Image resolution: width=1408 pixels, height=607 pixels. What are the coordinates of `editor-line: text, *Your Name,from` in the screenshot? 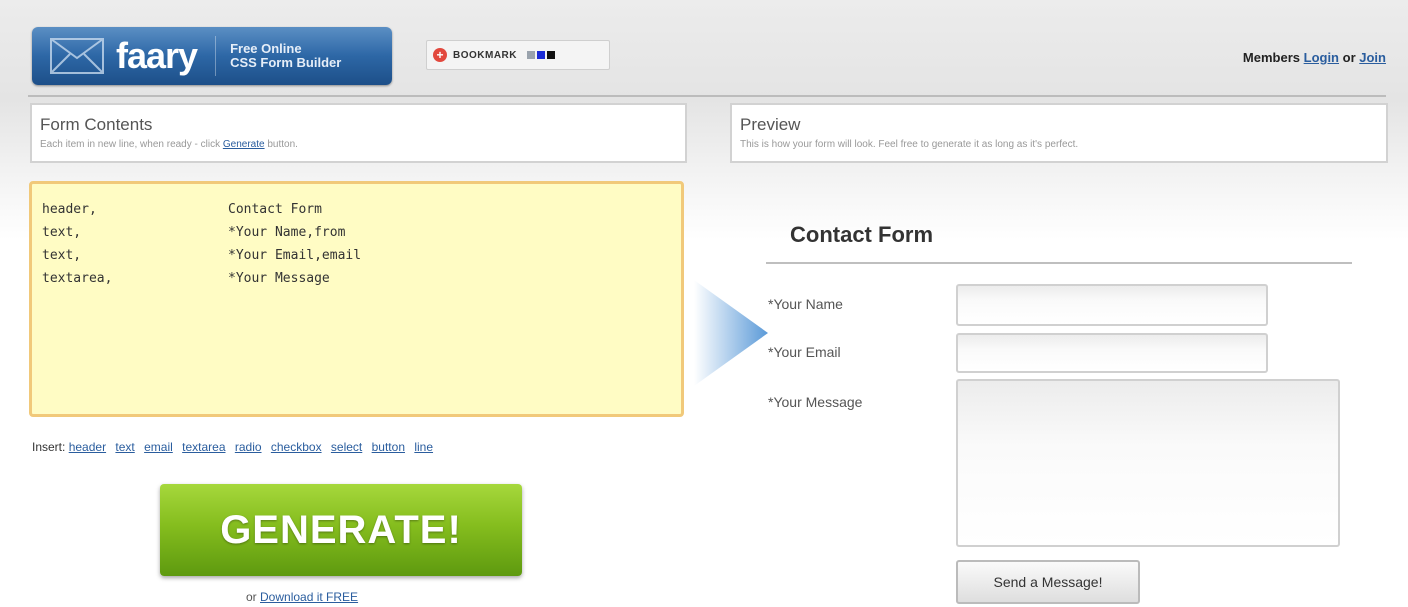 It's located at (356, 232).